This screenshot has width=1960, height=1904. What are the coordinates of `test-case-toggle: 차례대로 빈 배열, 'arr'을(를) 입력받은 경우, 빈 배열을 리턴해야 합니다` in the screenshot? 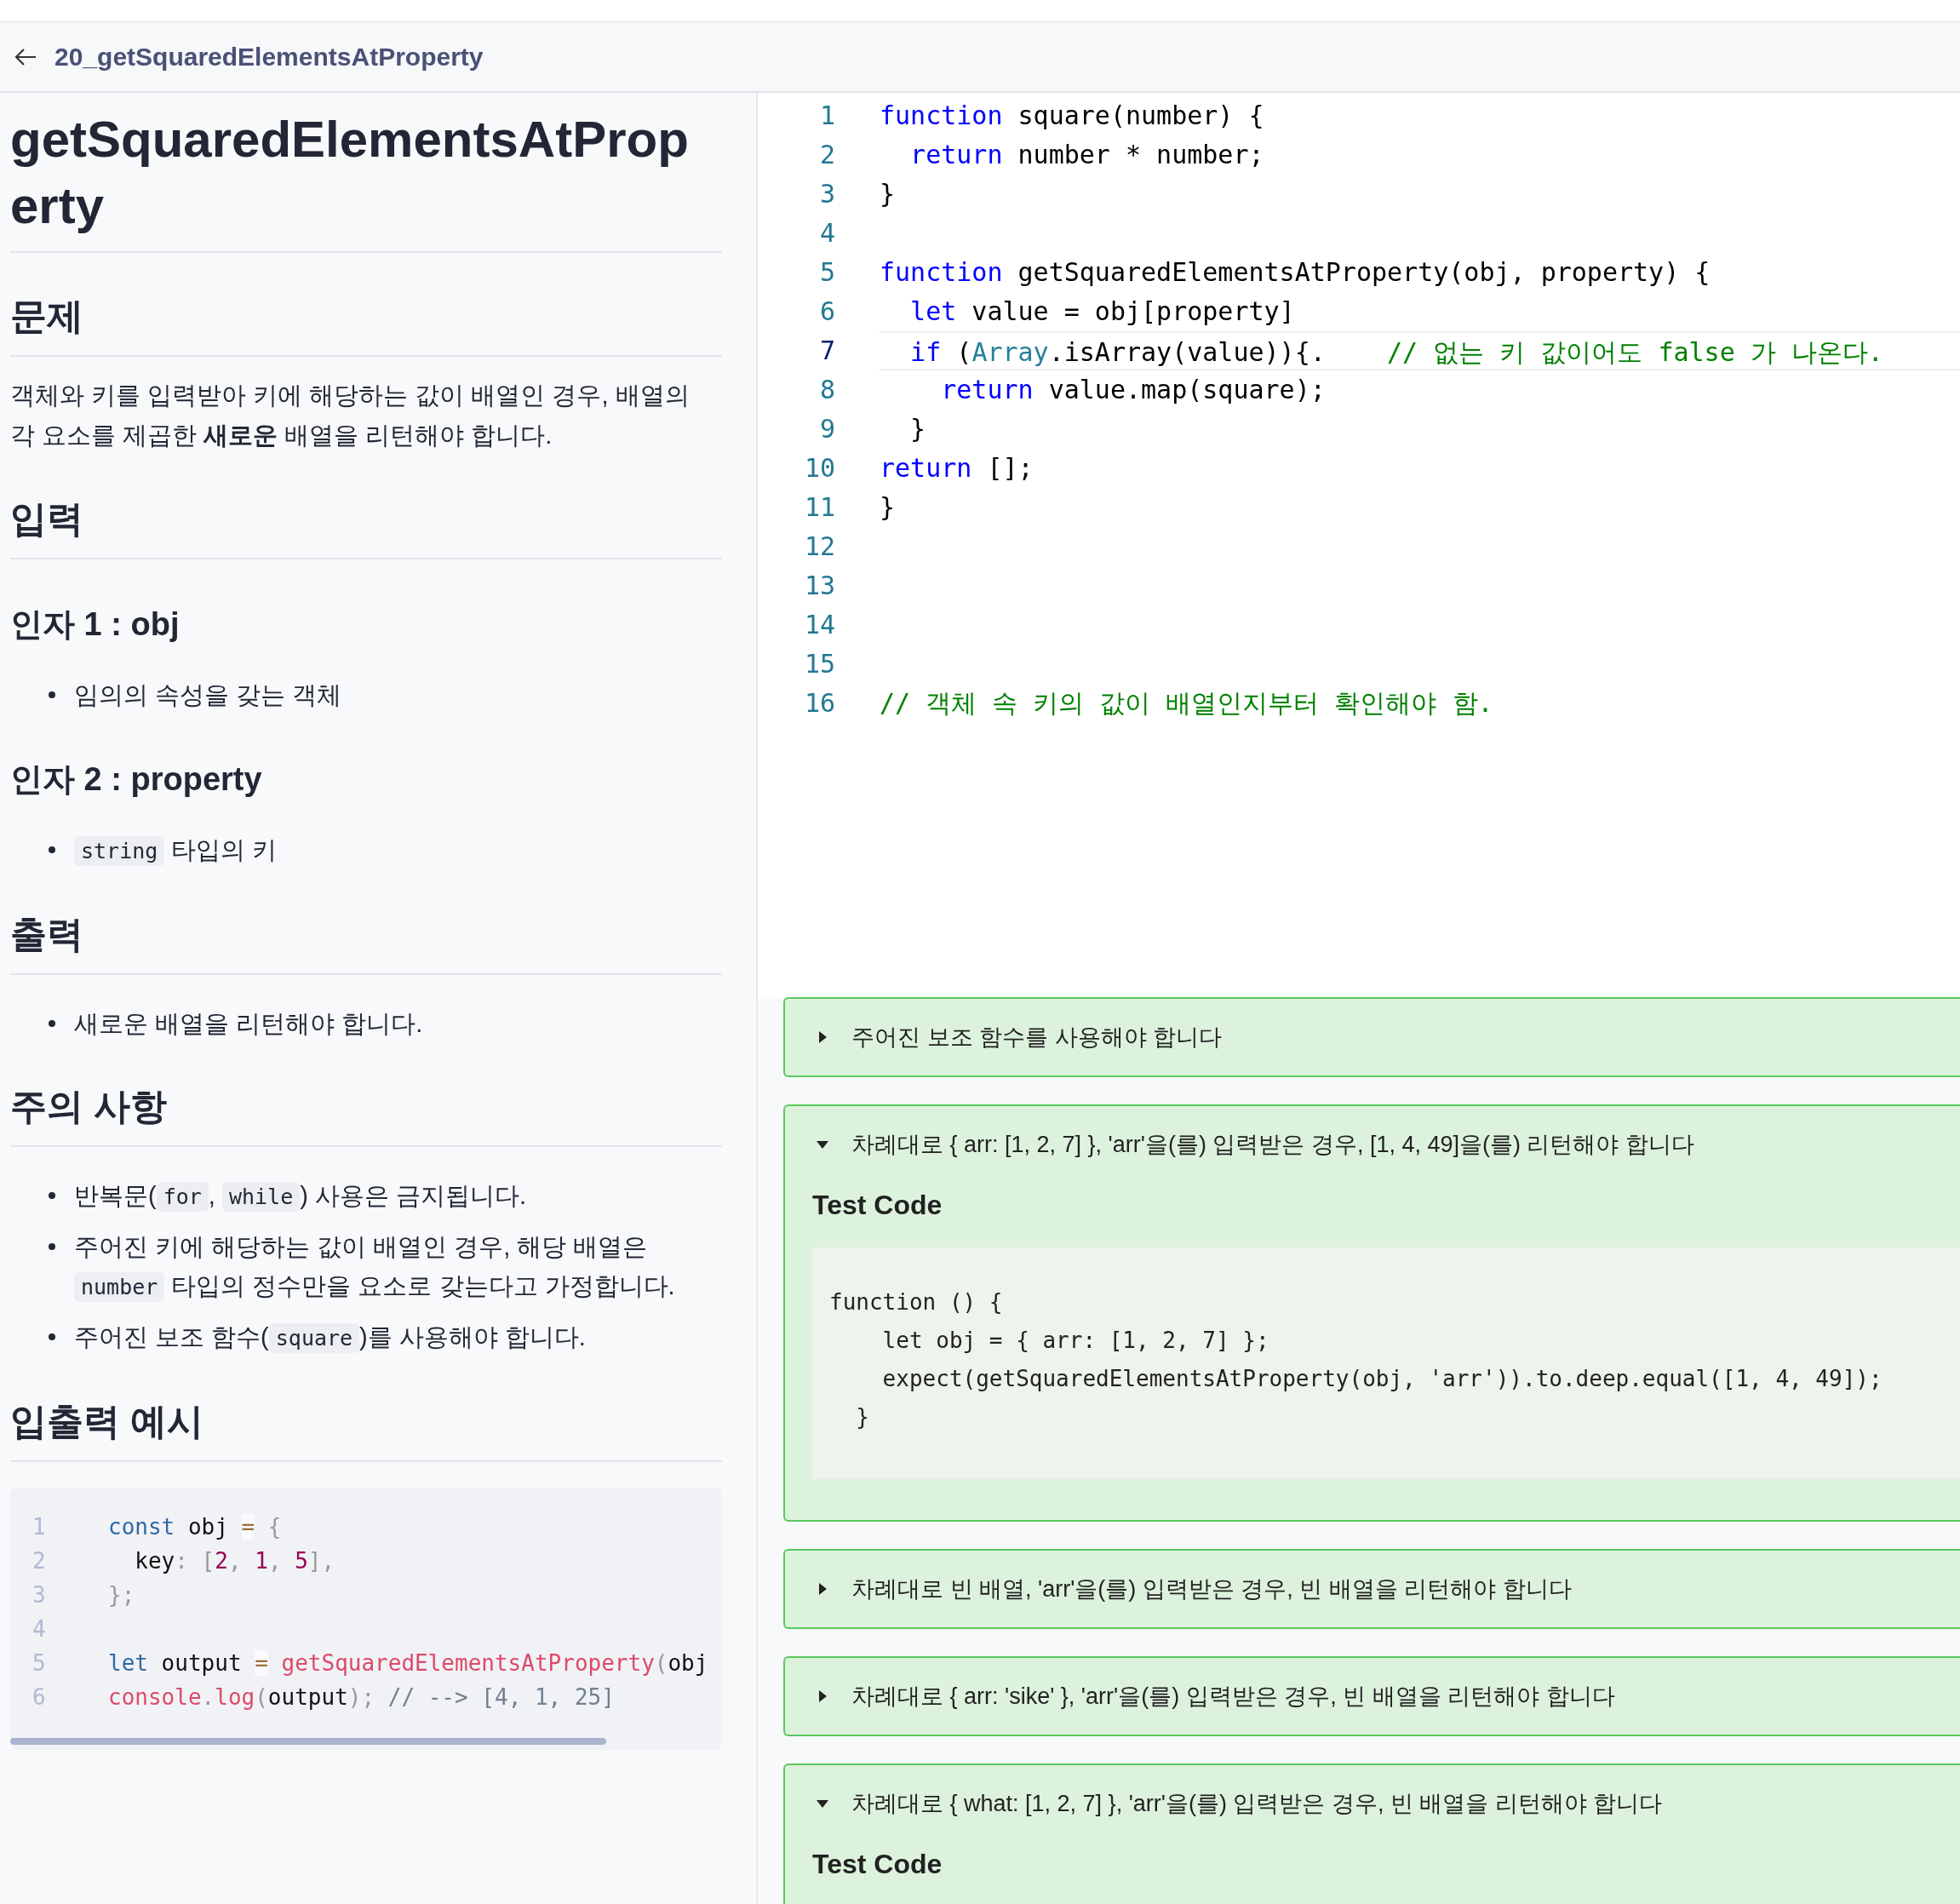 It's located at (1372, 1589).